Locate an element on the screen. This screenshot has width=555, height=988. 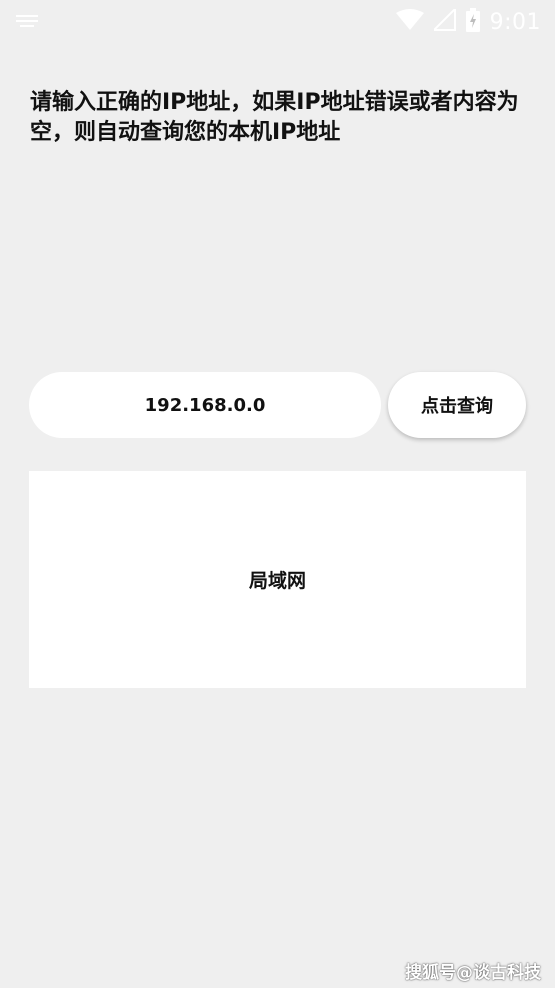
wifi-icon is located at coordinates (409, 22).